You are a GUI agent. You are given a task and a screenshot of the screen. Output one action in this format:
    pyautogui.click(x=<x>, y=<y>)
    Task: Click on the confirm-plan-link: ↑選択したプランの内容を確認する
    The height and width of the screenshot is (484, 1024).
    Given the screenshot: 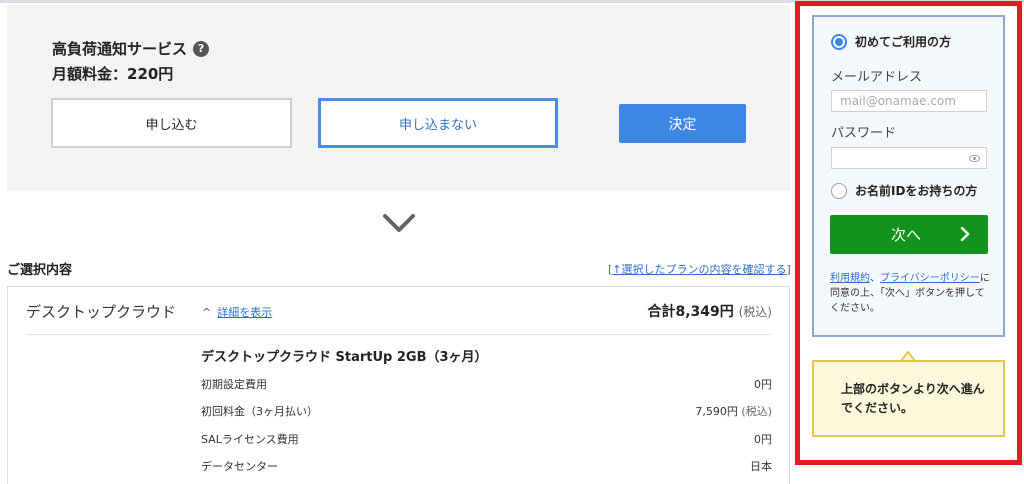 What is the action you would take?
    pyautogui.click(x=699, y=269)
    